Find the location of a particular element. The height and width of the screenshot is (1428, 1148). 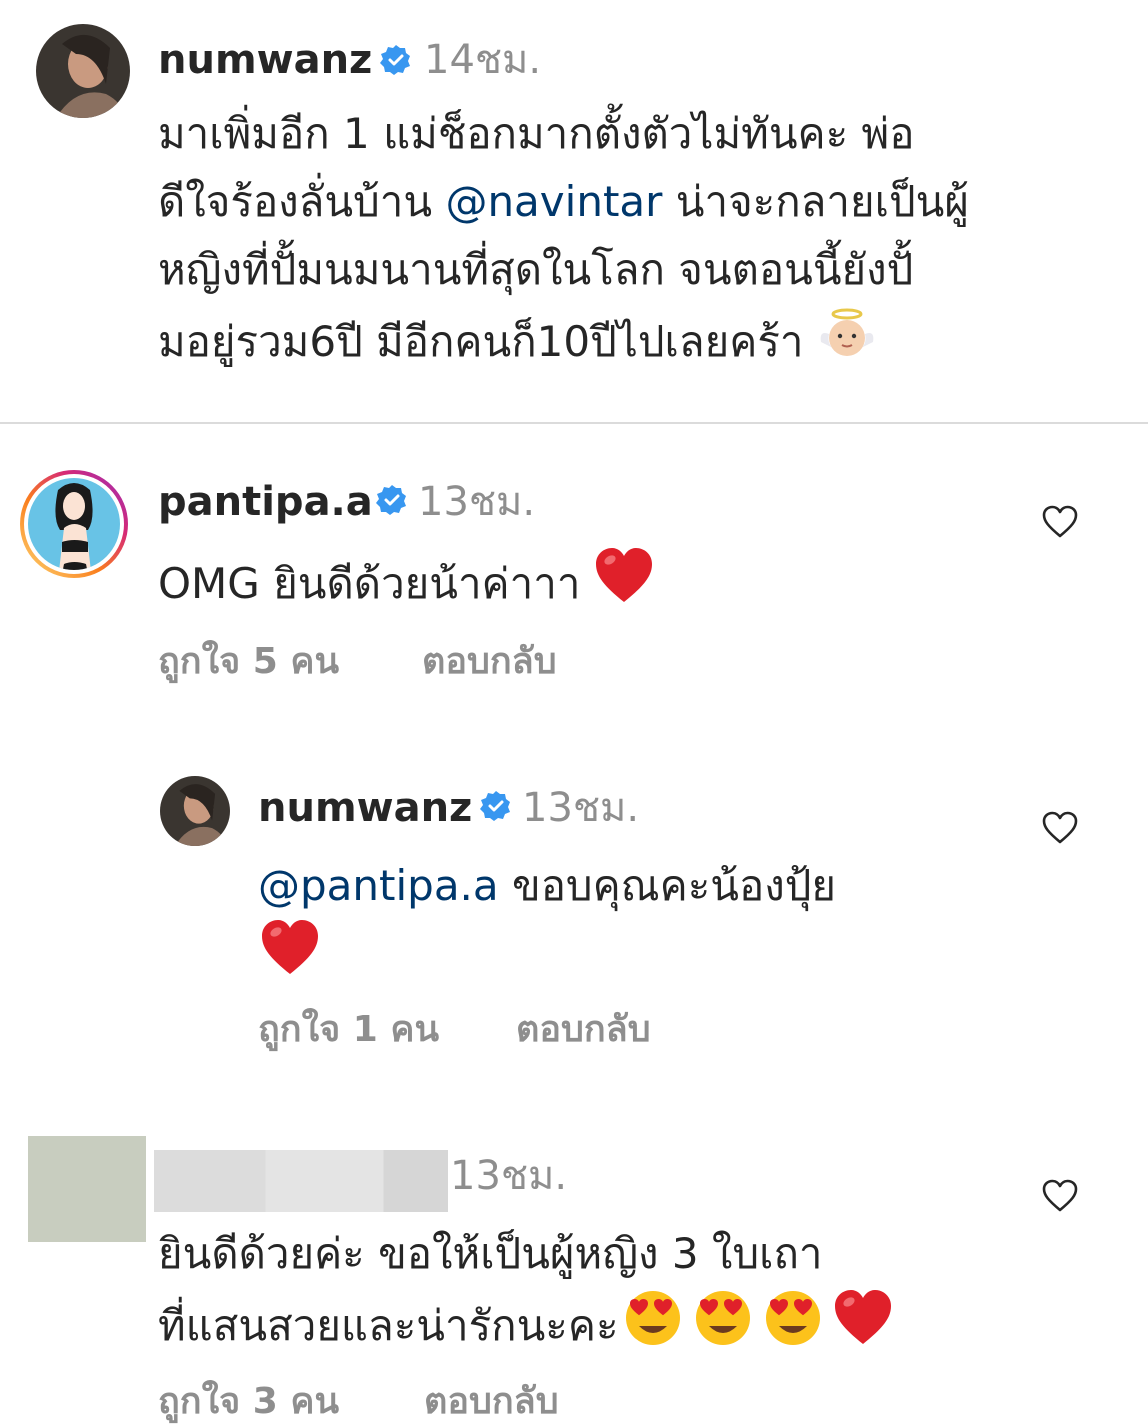

mention-link: @pantipa.a is located at coordinates (378, 885).